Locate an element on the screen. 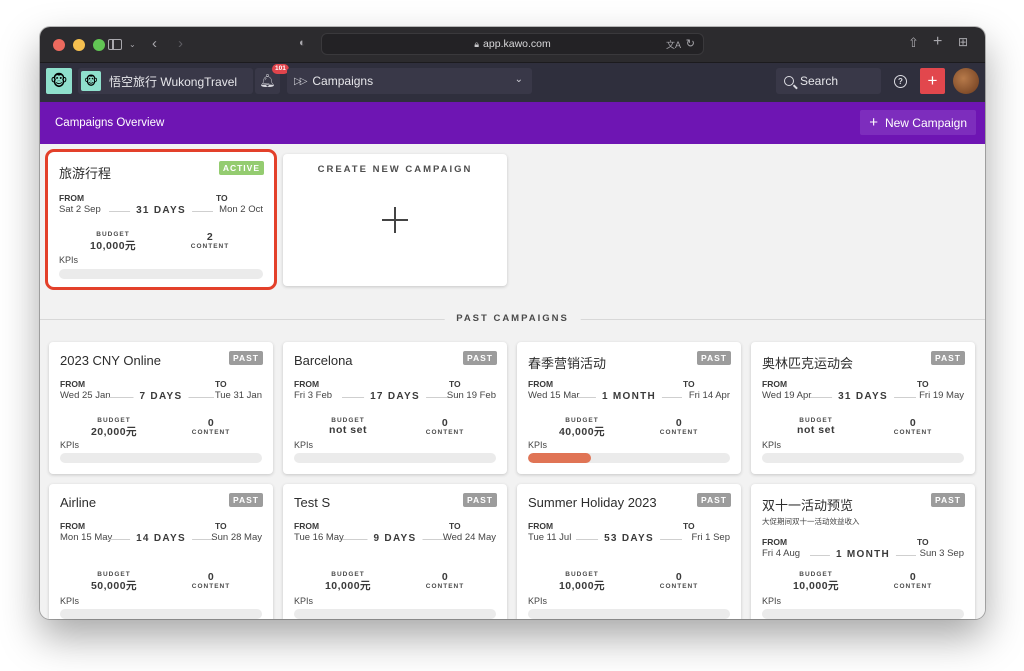  campaign-duration: 31 DAYS is located at coordinates (863, 396).